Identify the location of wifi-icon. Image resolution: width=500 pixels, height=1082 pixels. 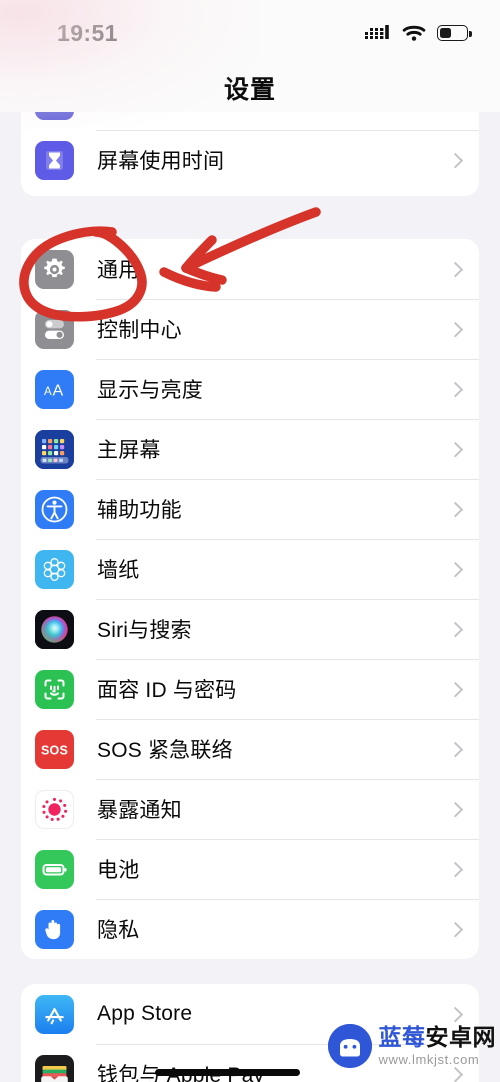
(414, 33).